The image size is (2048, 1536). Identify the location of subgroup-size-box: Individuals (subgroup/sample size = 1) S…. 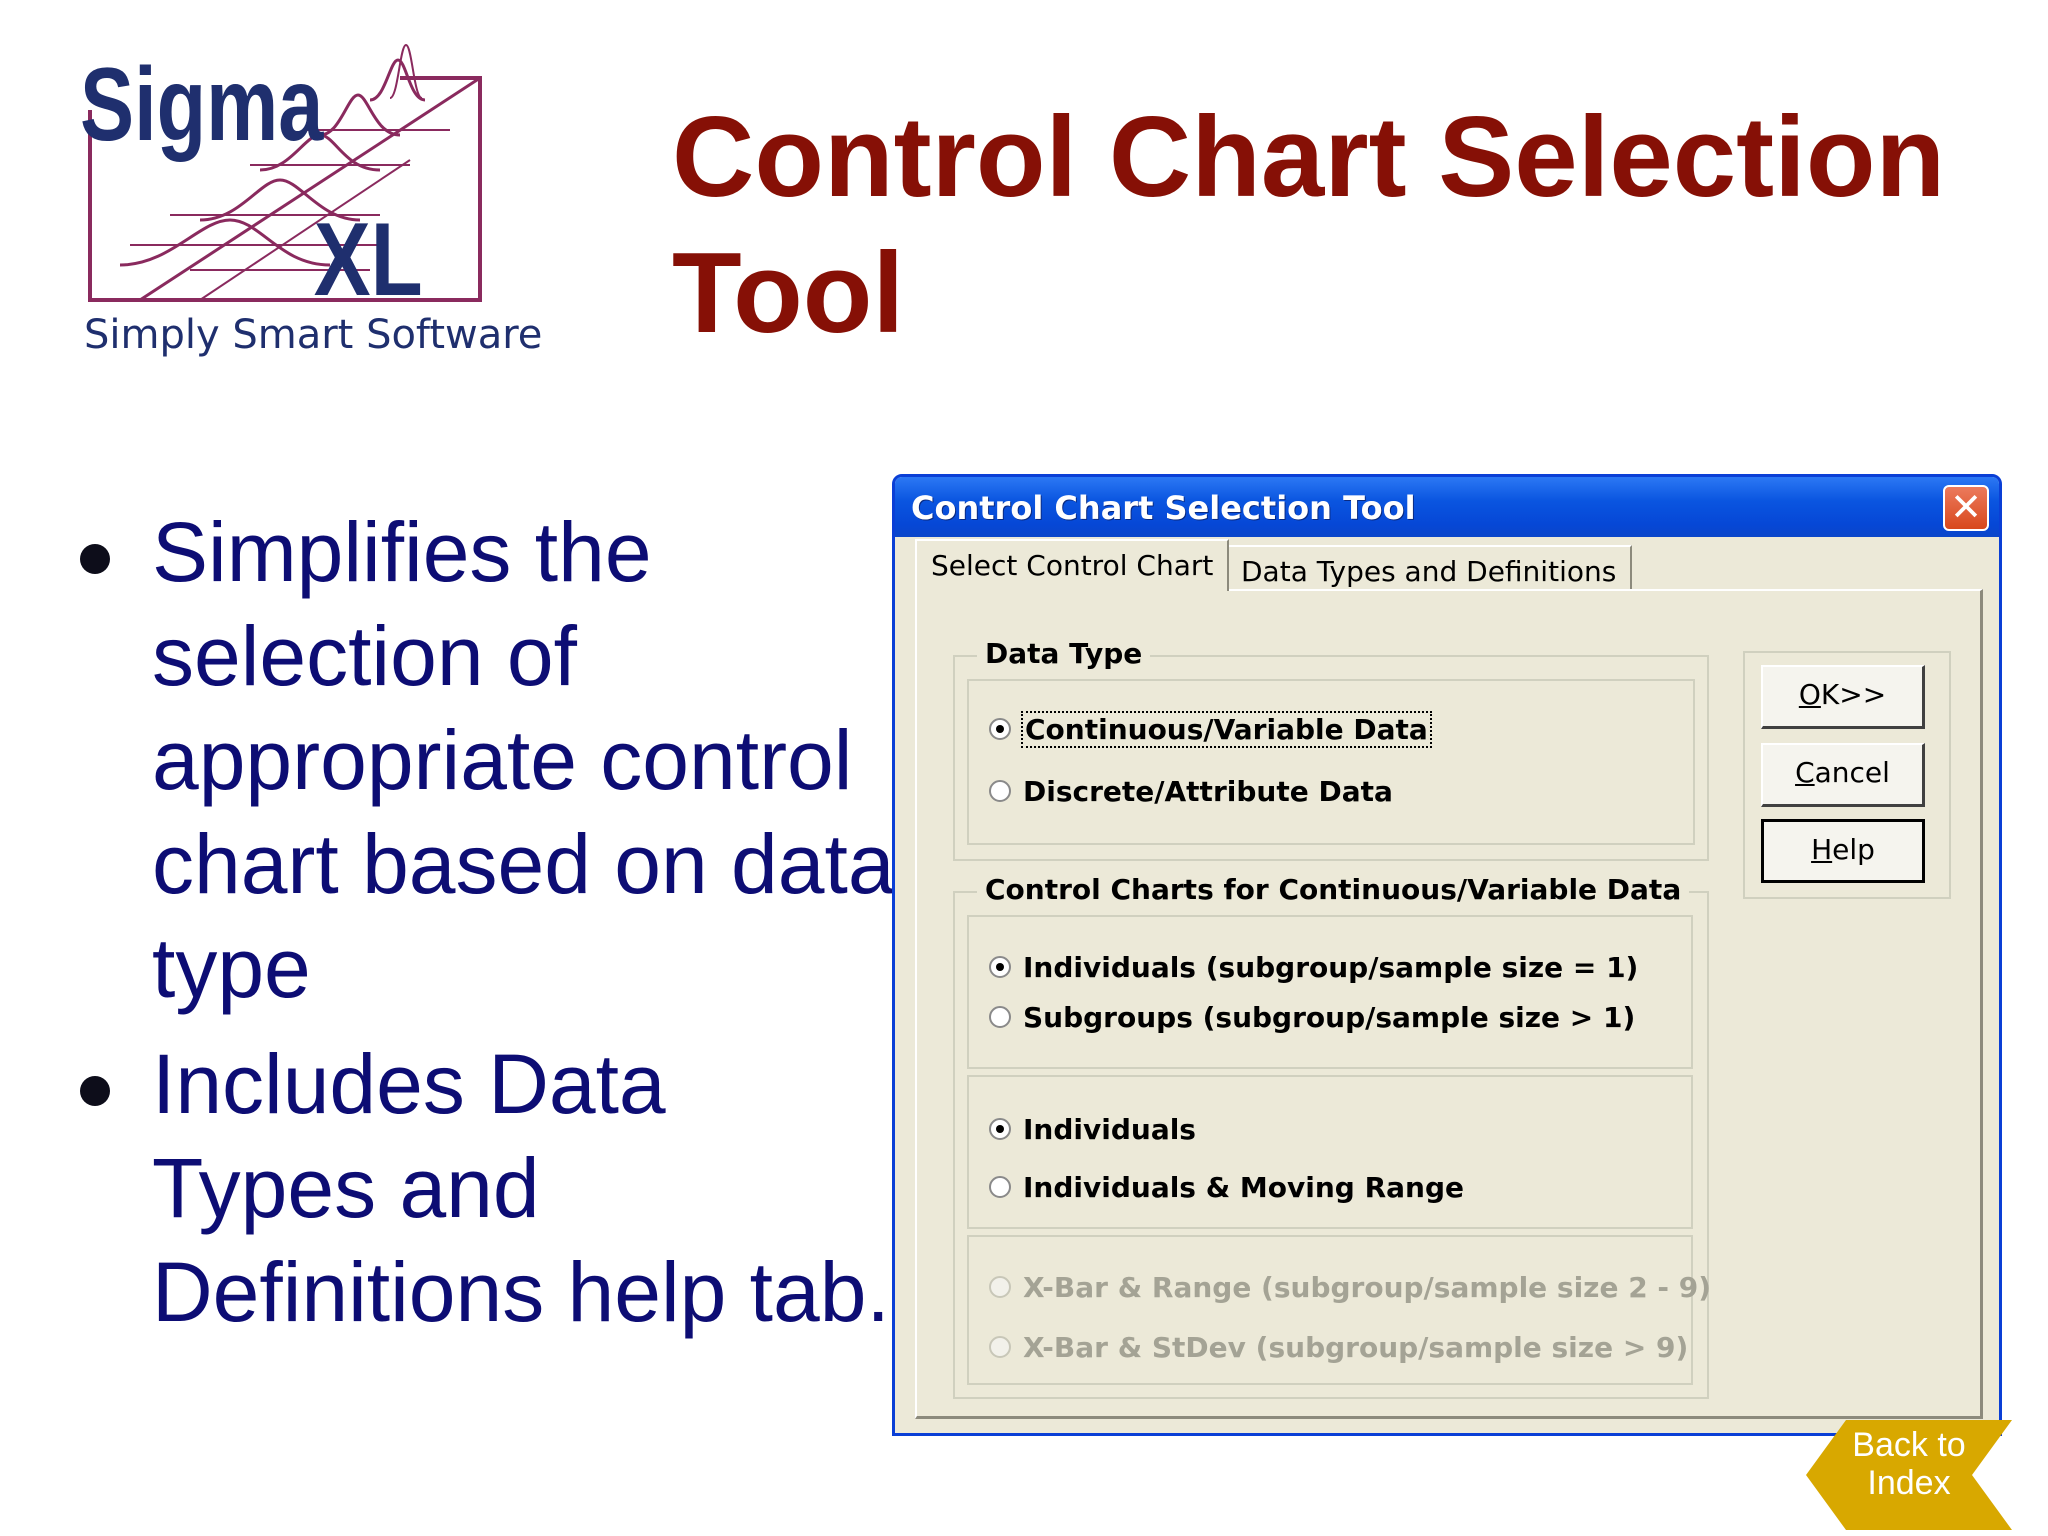
(1330, 992).